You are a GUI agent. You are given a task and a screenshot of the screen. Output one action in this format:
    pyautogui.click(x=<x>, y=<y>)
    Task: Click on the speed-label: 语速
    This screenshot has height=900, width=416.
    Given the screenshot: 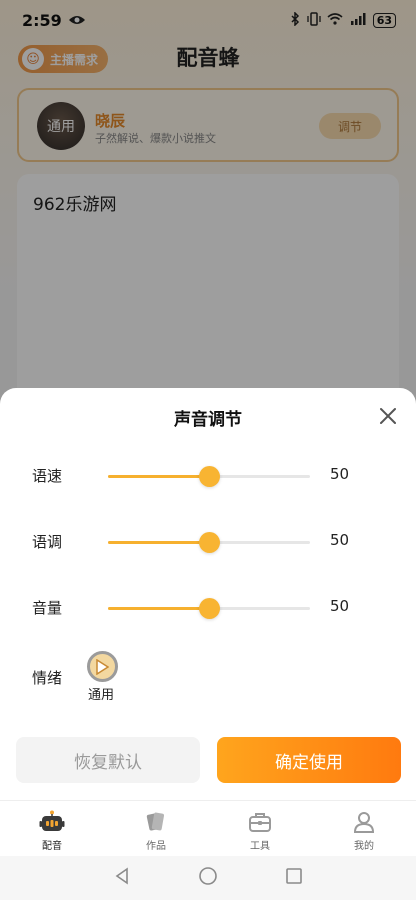 What is the action you would take?
    pyautogui.click(x=47, y=476)
    